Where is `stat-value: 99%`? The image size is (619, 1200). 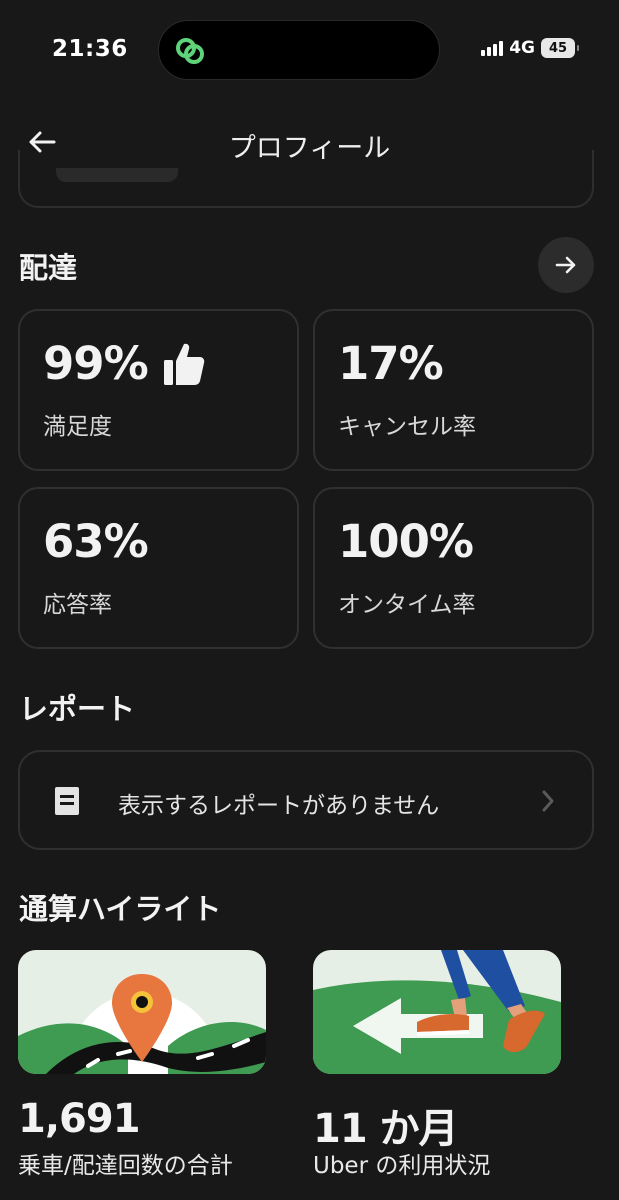 stat-value: 99% is located at coordinates (124, 363).